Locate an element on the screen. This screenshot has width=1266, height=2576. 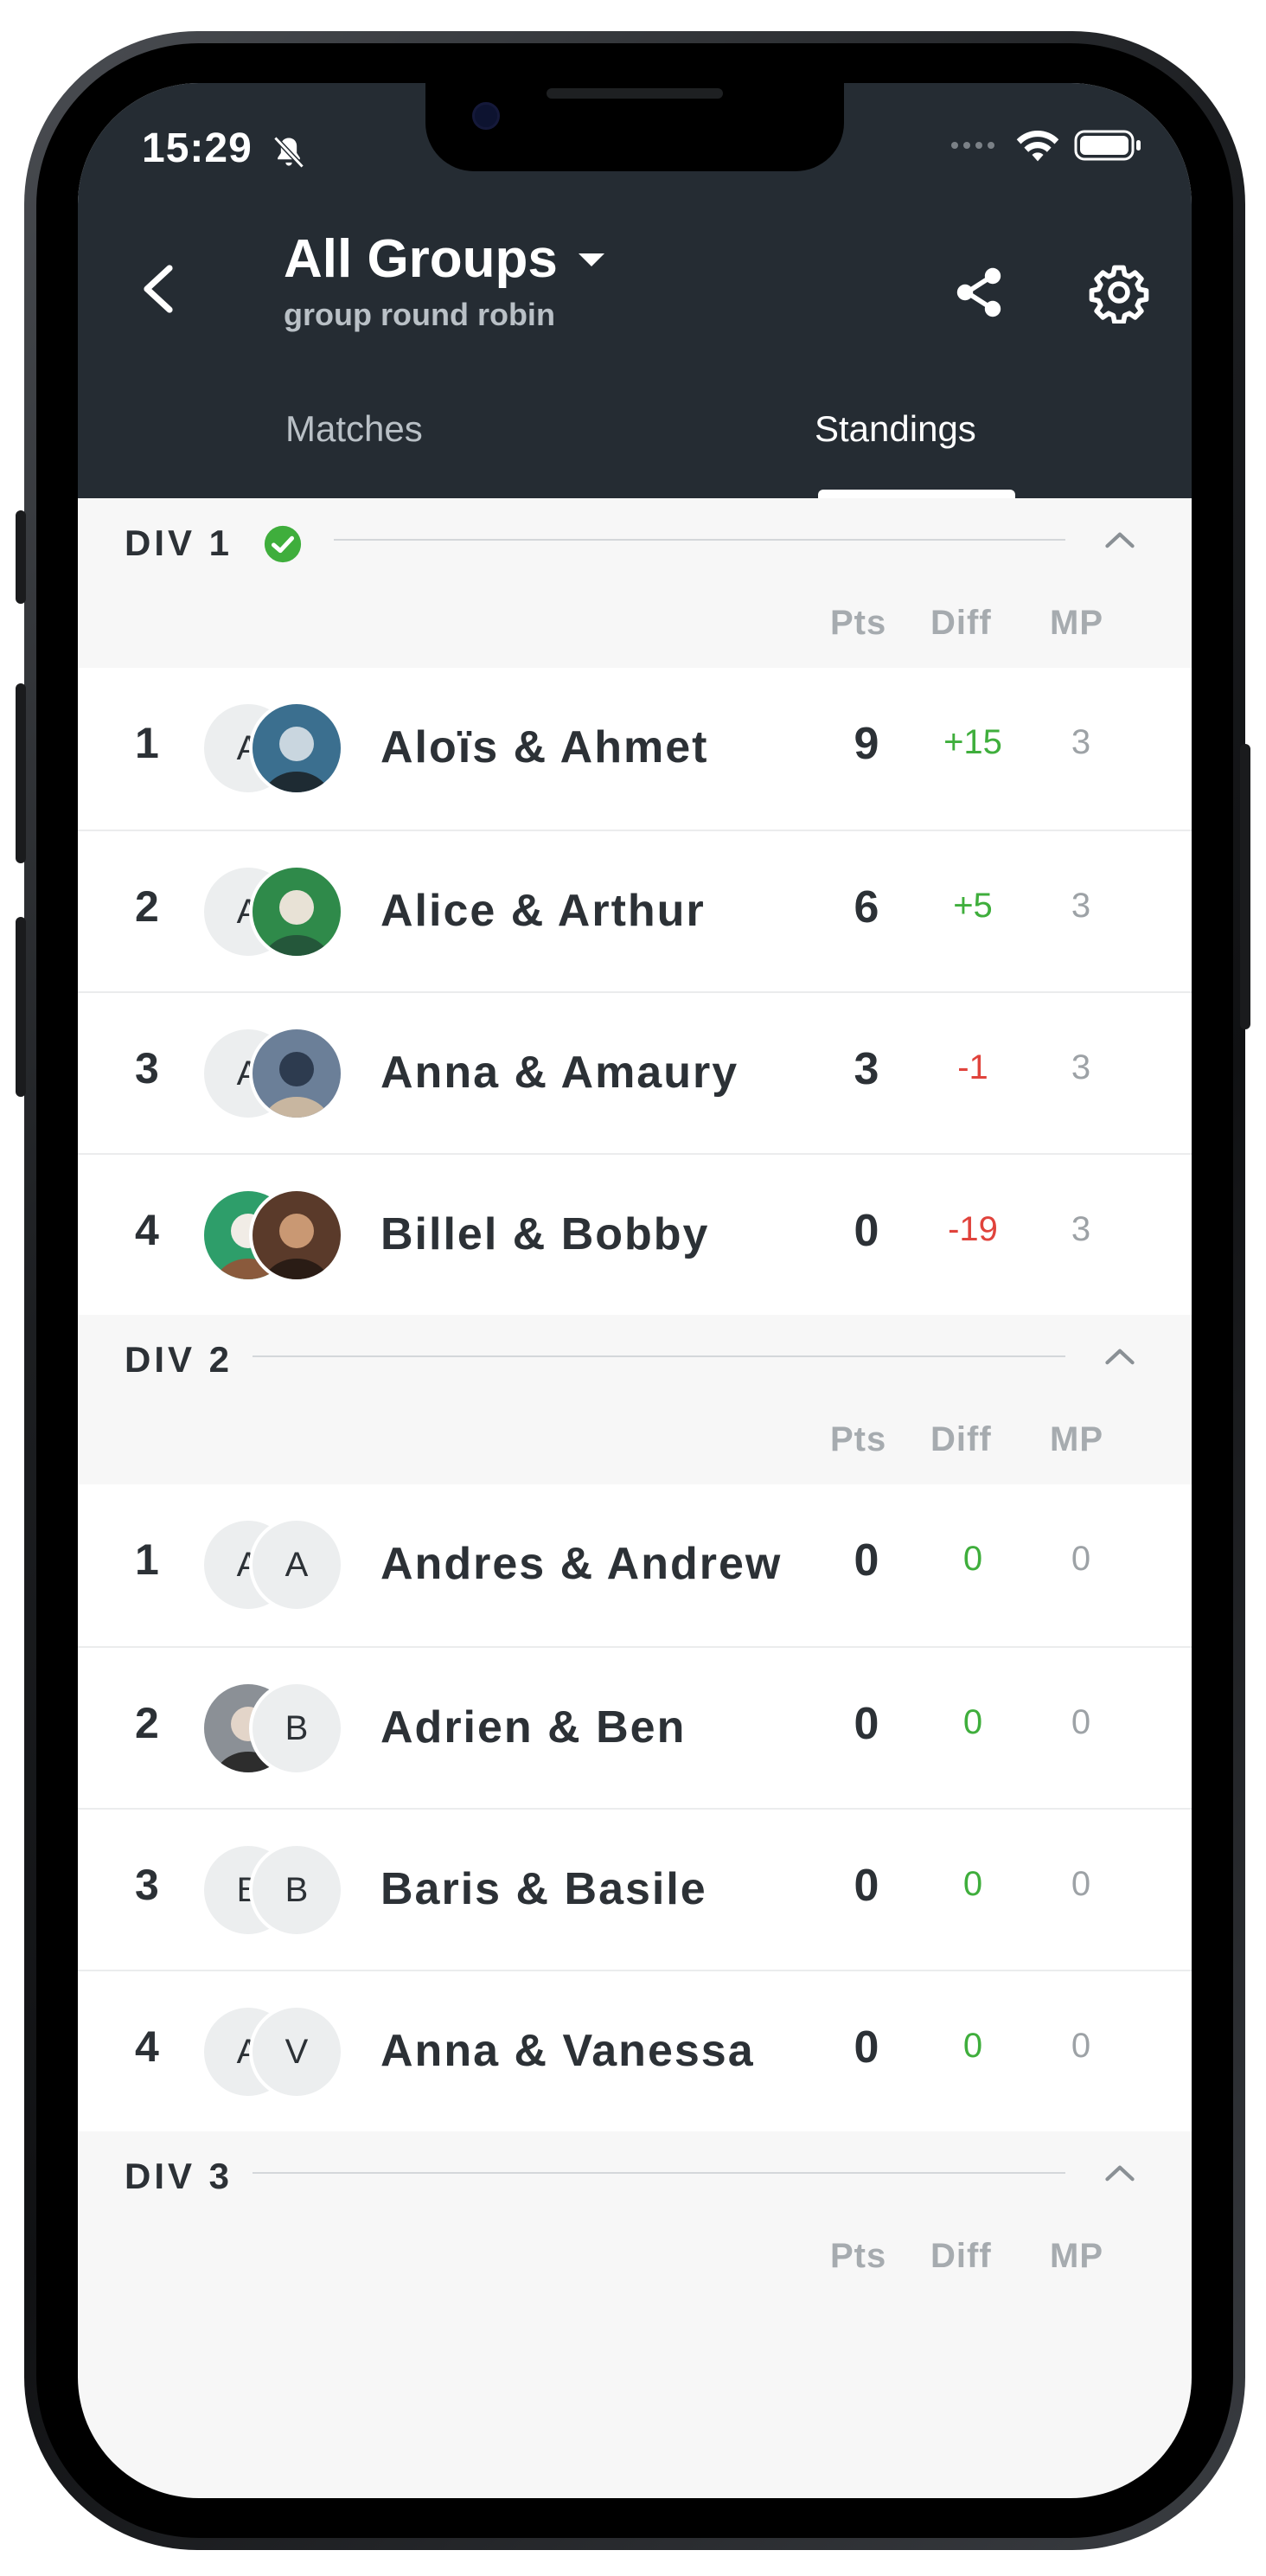
division-section: DIV 3 Pts Diff MP is located at coordinates (635, 2216).